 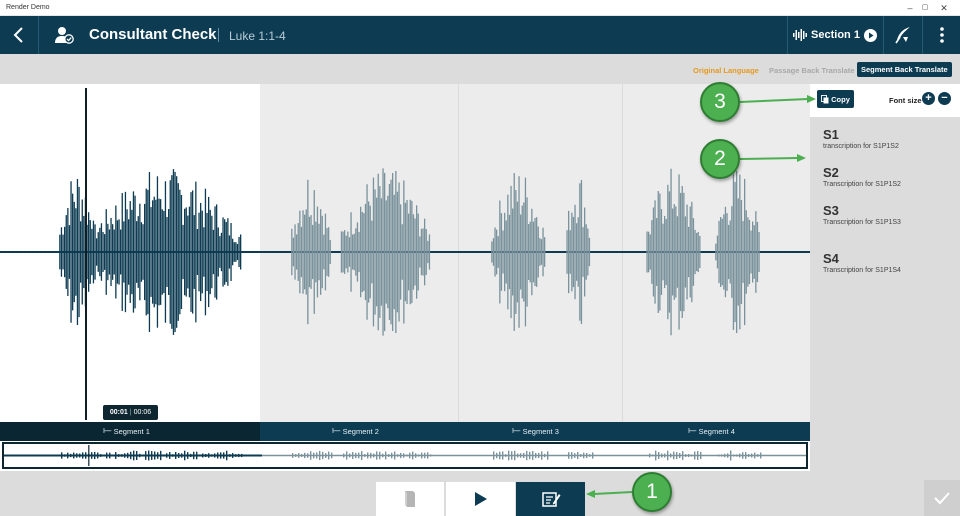 I want to click on maximize-button: ▢, so click(x=925, y=8).